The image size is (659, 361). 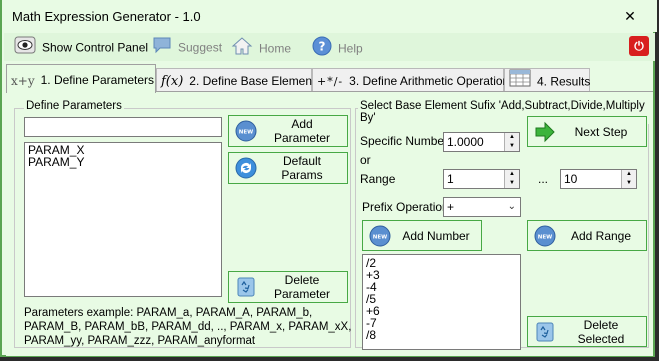 What do you see at coordinates (74, 106) in the screenshot?
I see `define-parameters-heading: Define Parameters` at bounding box center [74, 106].